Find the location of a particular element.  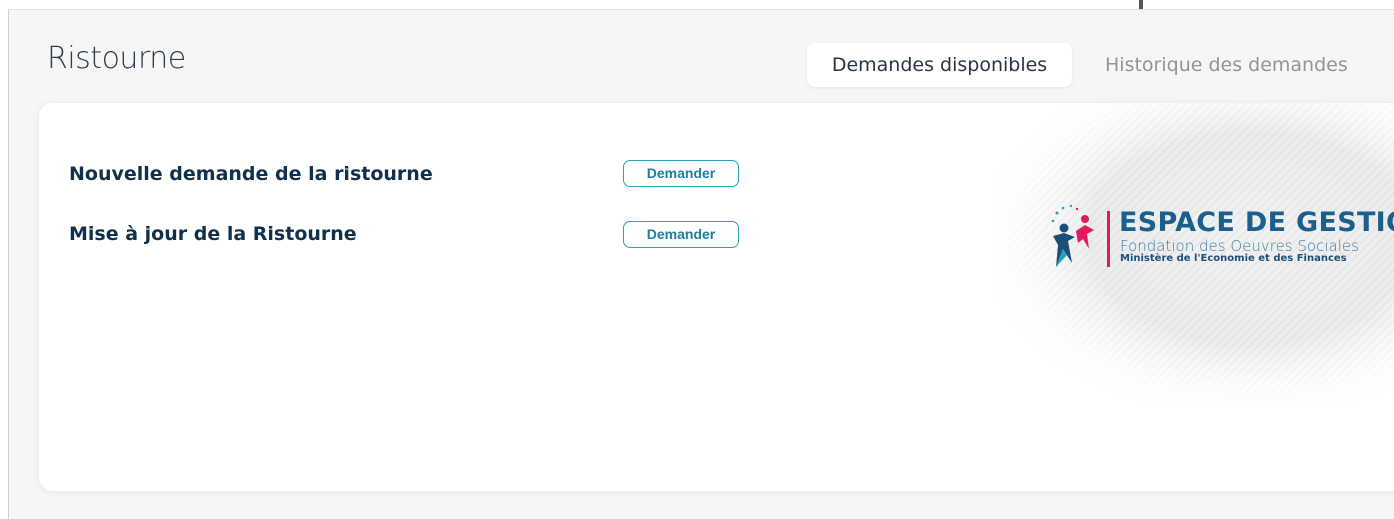

people-emblem-icon is located at coordinates (1072, 235).